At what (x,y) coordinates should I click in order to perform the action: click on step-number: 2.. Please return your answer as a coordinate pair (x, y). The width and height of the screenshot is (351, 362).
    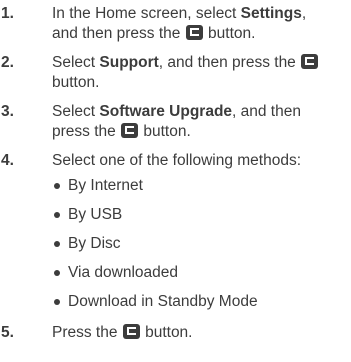
    Looking at the image, I should click on (7, 62).